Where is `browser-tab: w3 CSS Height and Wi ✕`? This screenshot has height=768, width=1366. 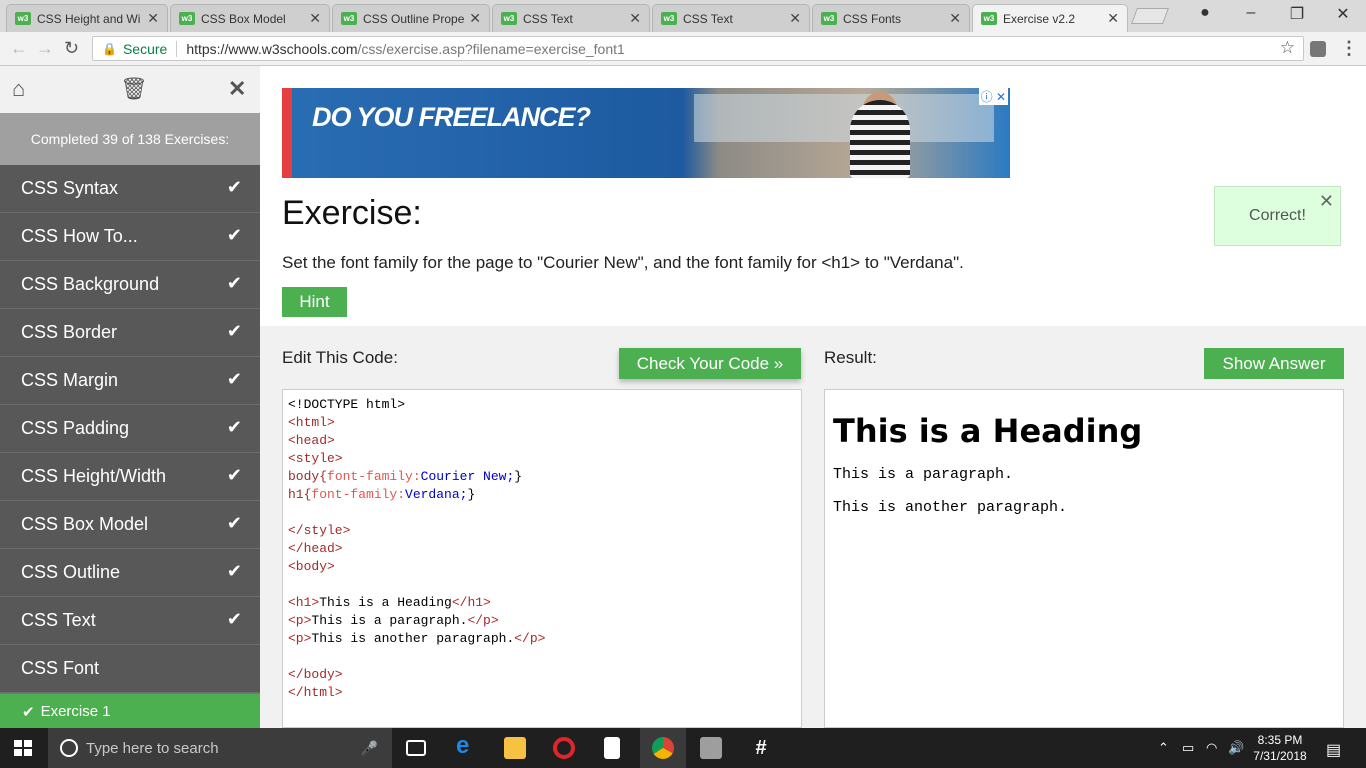
browser-tab: w3 CSS Height and Wi ✕ is located at coordinates (87, 18).